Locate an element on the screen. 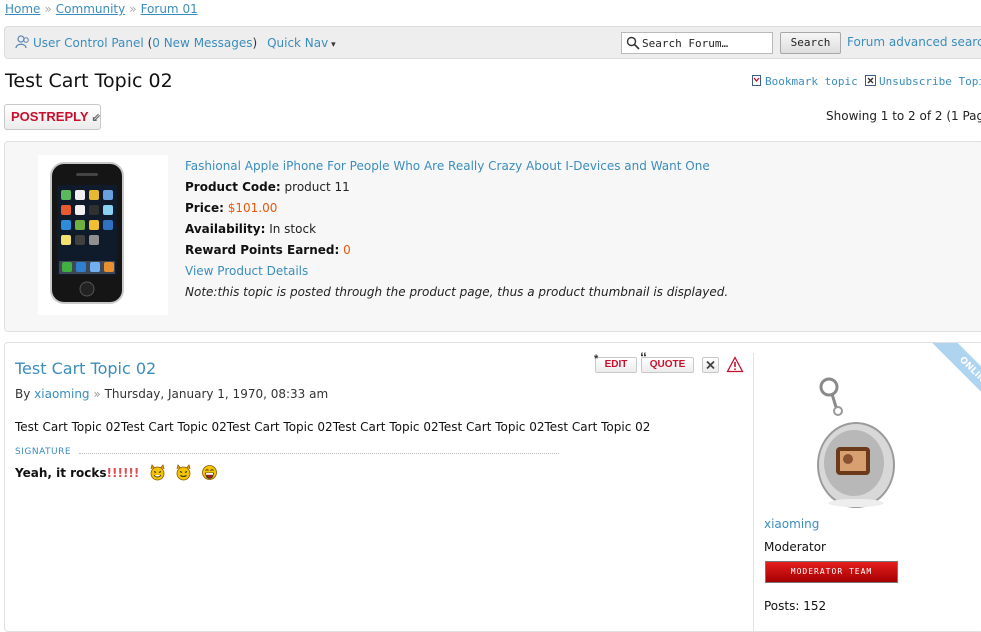  unsubscribe-label: Unsubscribe Topic is located at coordinates (930, 81).